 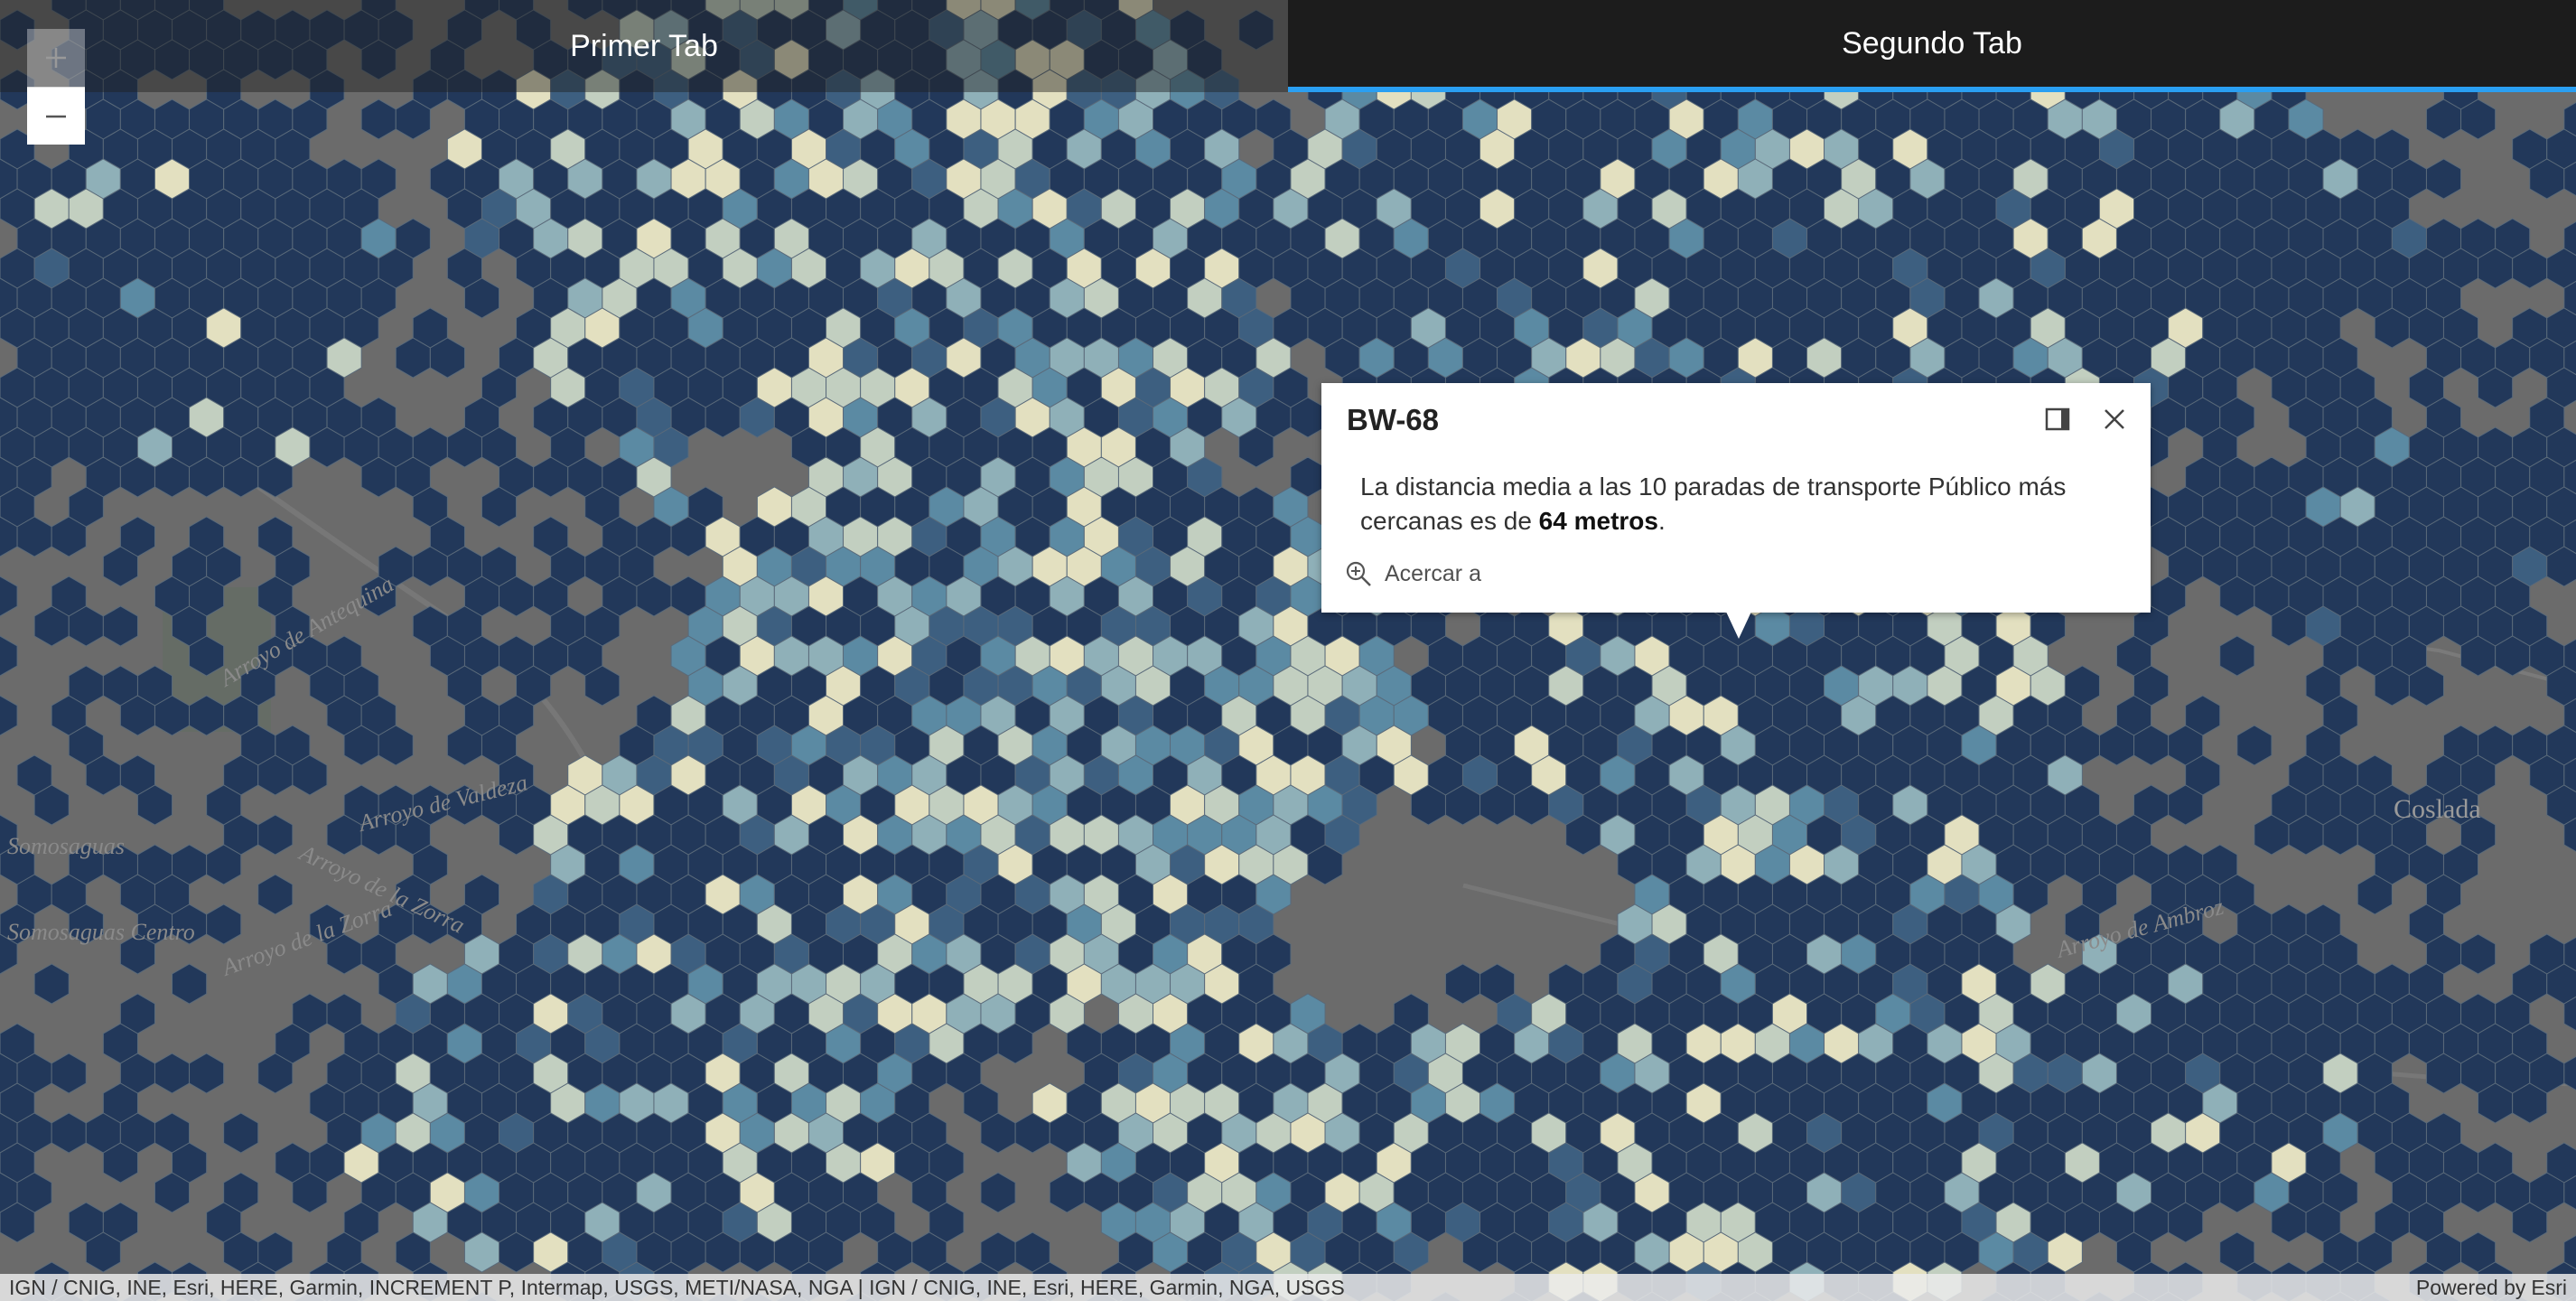 I want to click on popup-suffix: ., so click(x=1662, y=521).